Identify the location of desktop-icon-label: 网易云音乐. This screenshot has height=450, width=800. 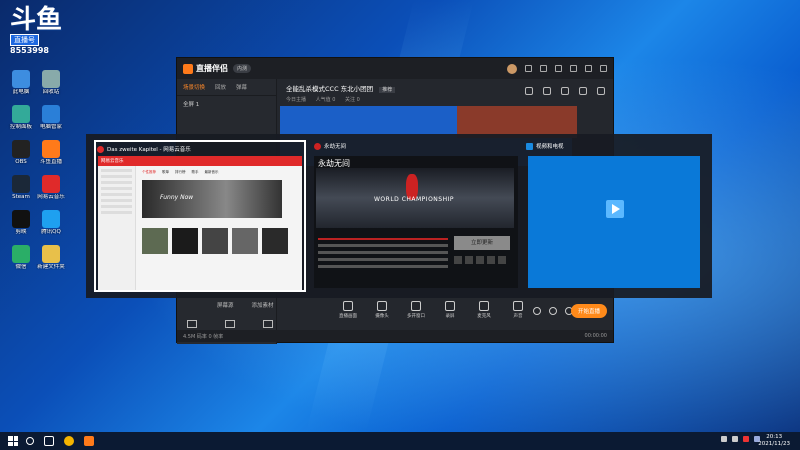
(51, 197).